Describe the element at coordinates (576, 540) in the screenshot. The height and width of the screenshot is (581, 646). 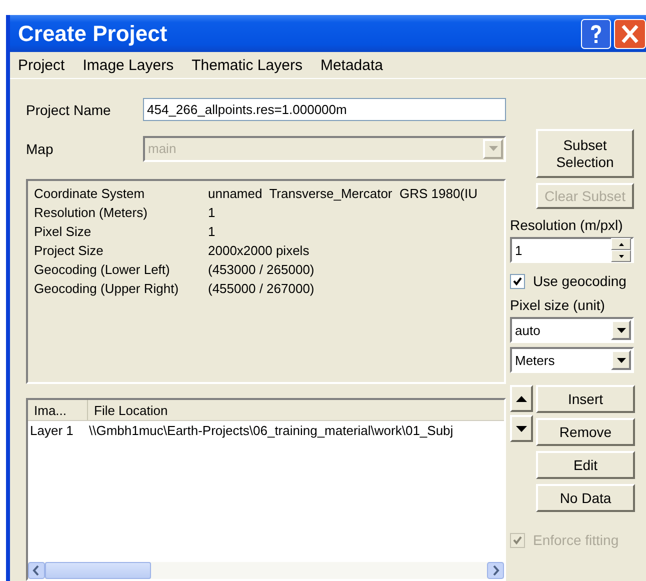
I see `checkbox-label: Enforce fitting` at that location.